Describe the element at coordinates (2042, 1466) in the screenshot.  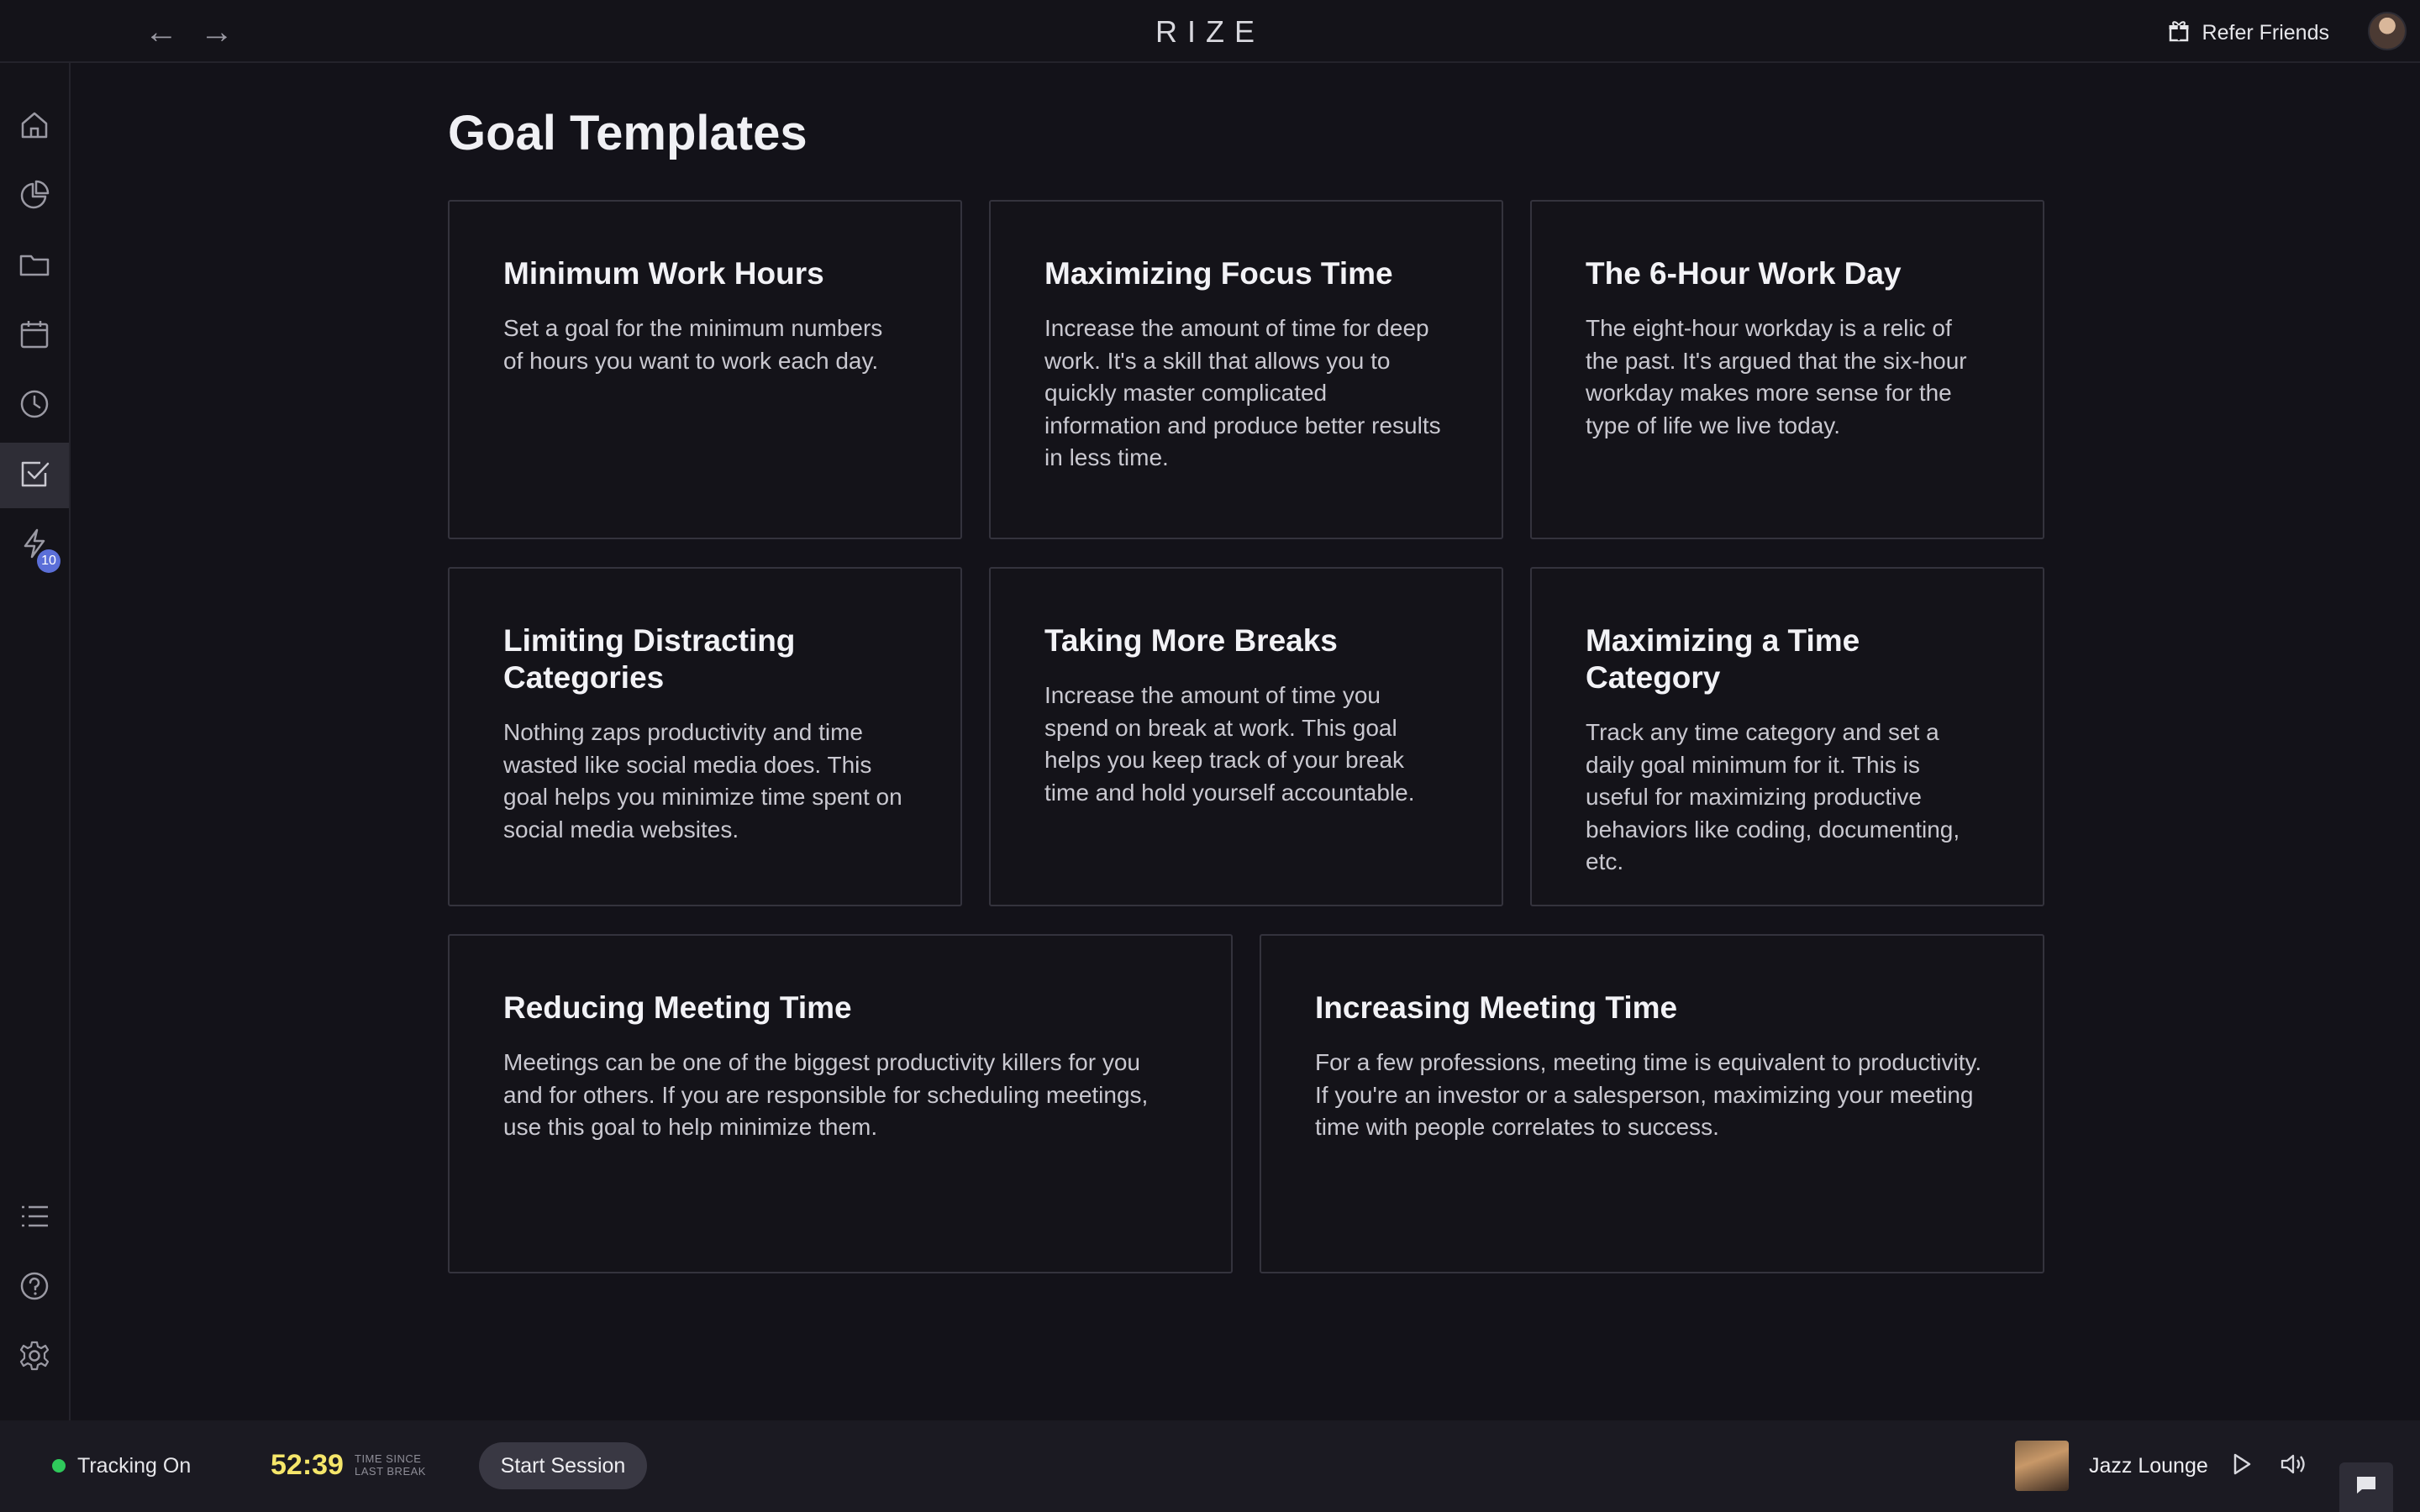
I see `music-album-art` at that location.